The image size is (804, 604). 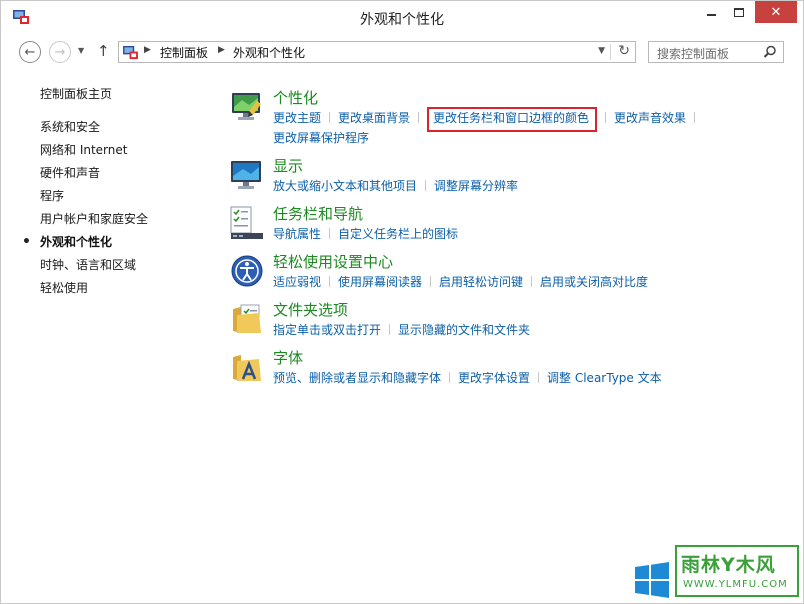 What do you see at coordinates (247, 271) in the screenshot?
I see `ease-of-access-icon` at bounding box center [247, 271].